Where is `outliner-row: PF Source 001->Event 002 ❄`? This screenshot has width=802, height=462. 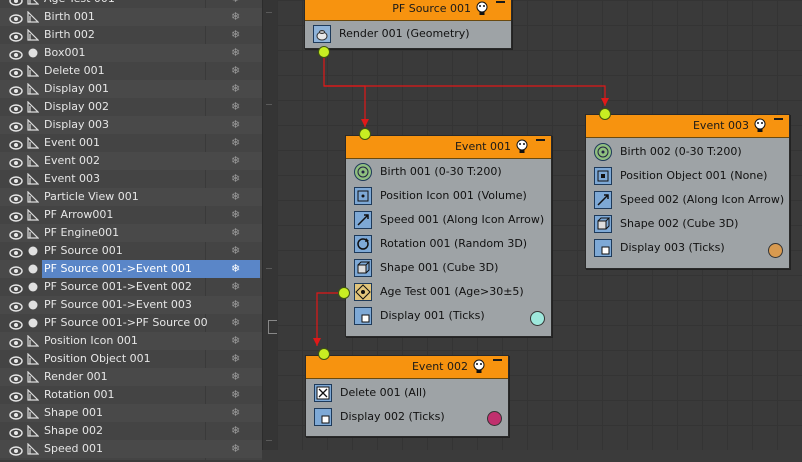
outliner-row: PF Source 001->Event 002 ❄ is located at coordinates (131, 287).